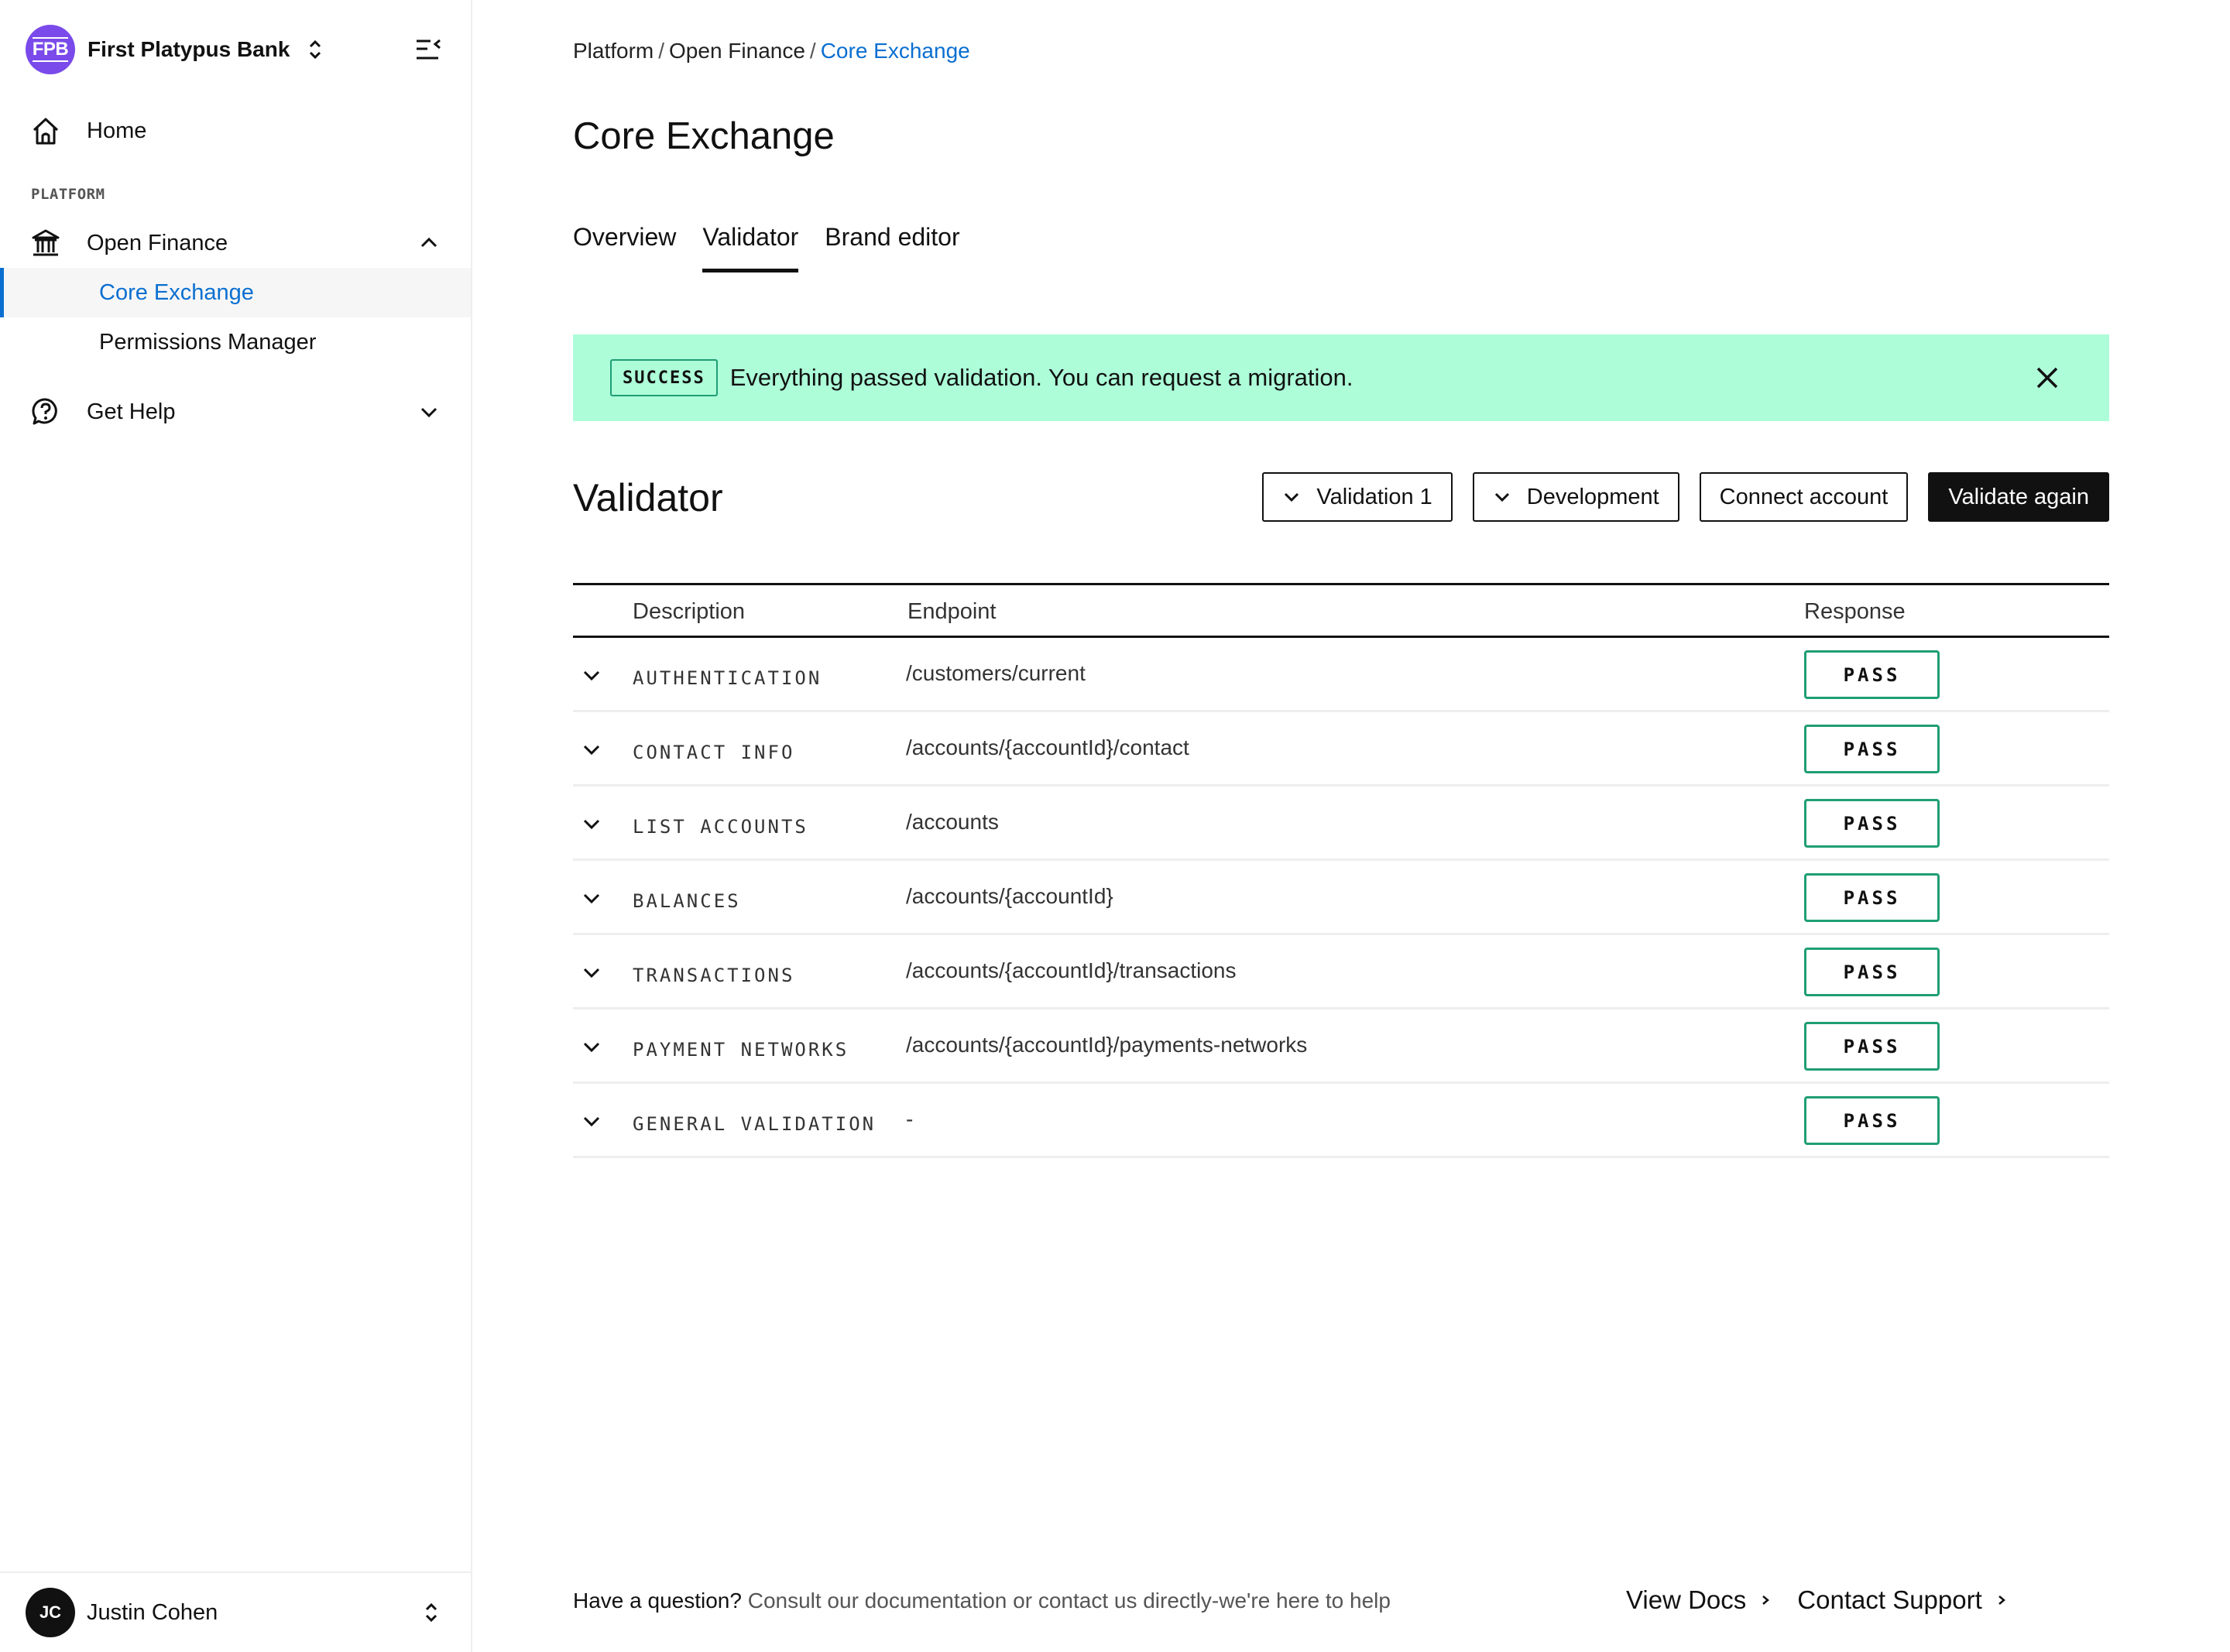 Image resolution: width=2230 pixels, height=1652 pixels. Describe the element at coordinates (689, 611) in the screenshot. I see `column-header-description: Description` at that location.